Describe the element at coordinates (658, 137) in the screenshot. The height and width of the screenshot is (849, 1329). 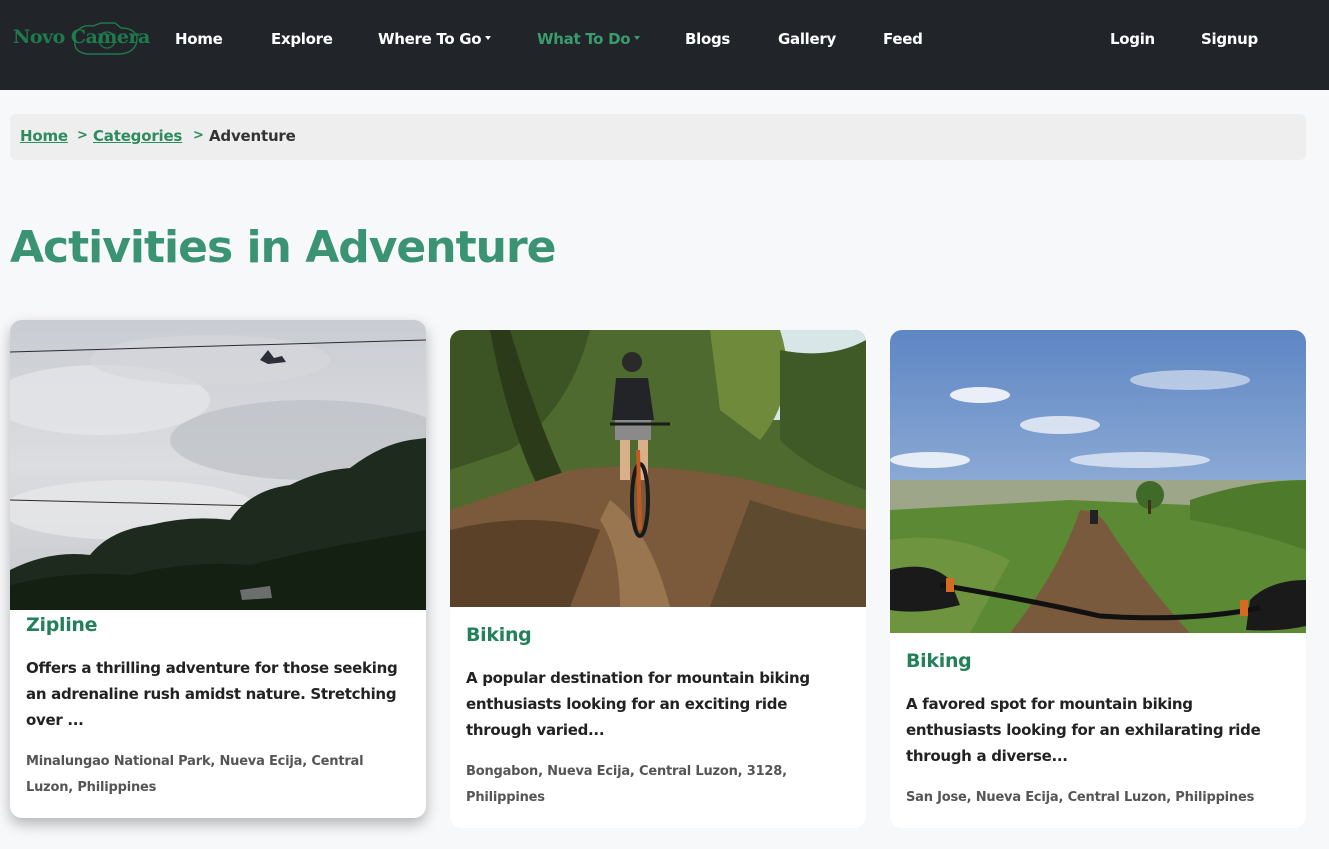
I see `breadcrumb: Home > Categories > Adventure` at that location.